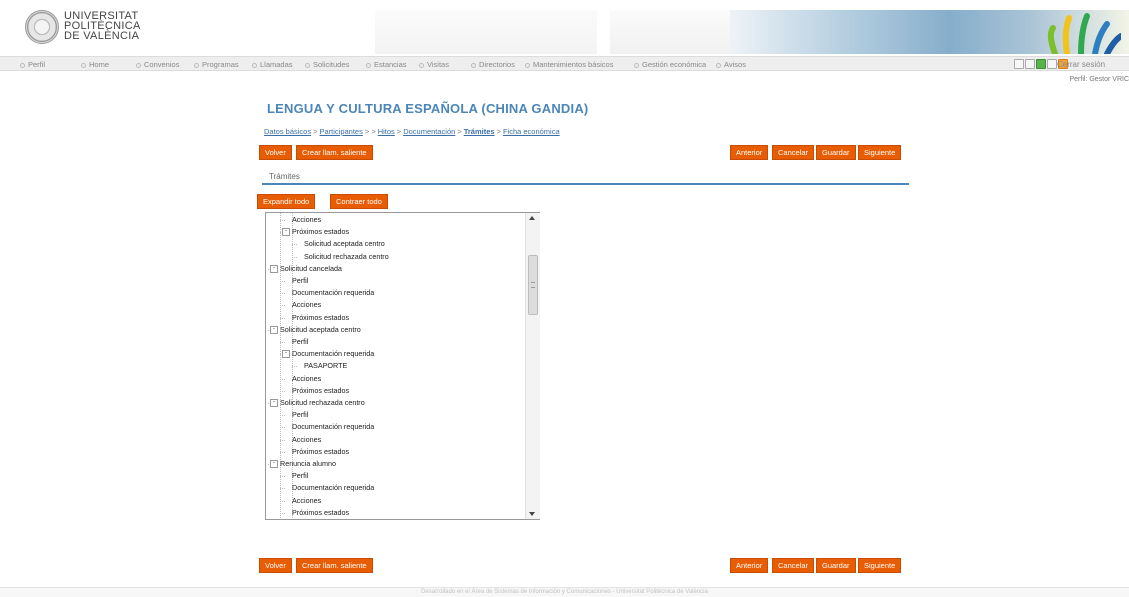 This screenshot has height=597, width=1129. I want to click on next-button-bottom: Siguiente, so click(880, 565).